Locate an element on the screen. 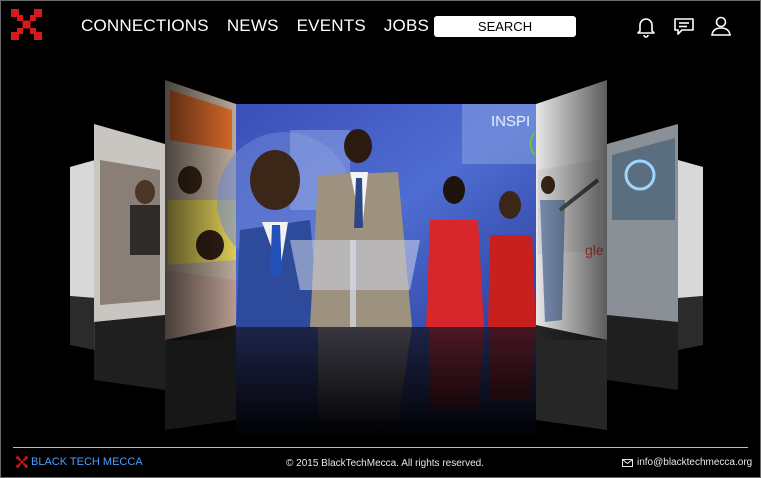 This screenshot has width=761, height=478. footer-email-link: info@blacktechmecca.org is located at coordinates (687, 462).